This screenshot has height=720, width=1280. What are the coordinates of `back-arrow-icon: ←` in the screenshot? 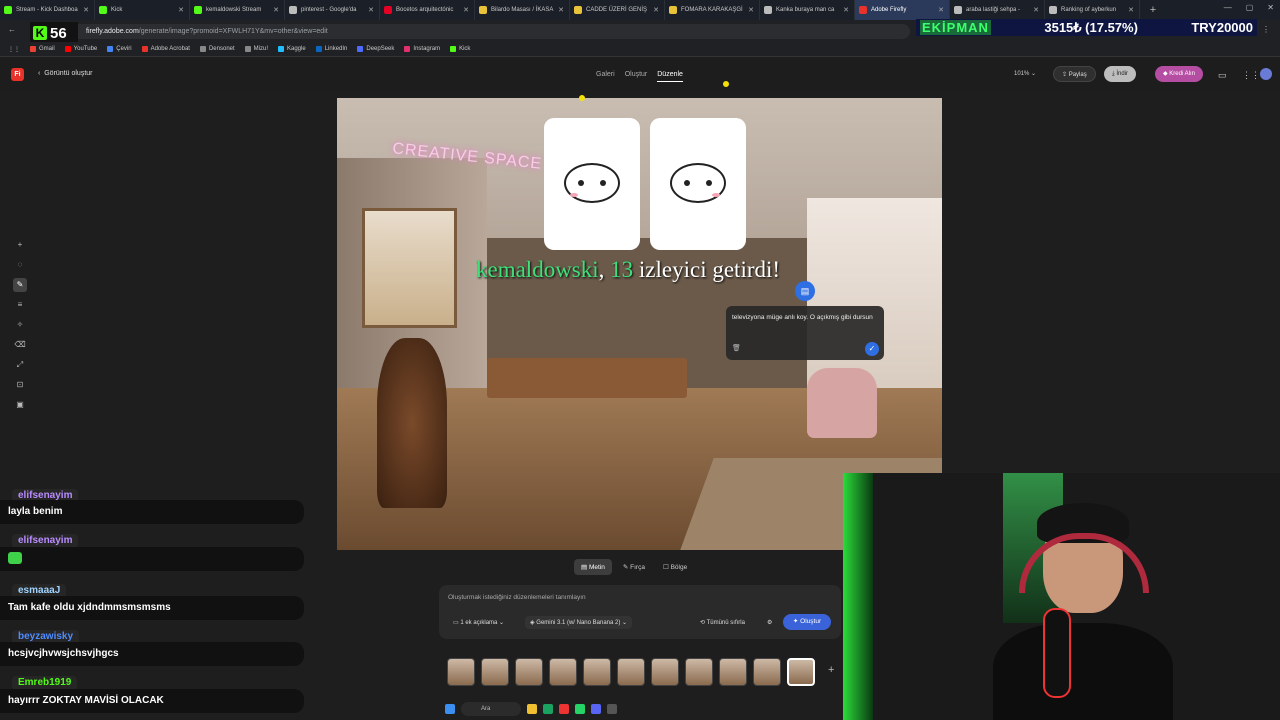 It's located at (12, 29).